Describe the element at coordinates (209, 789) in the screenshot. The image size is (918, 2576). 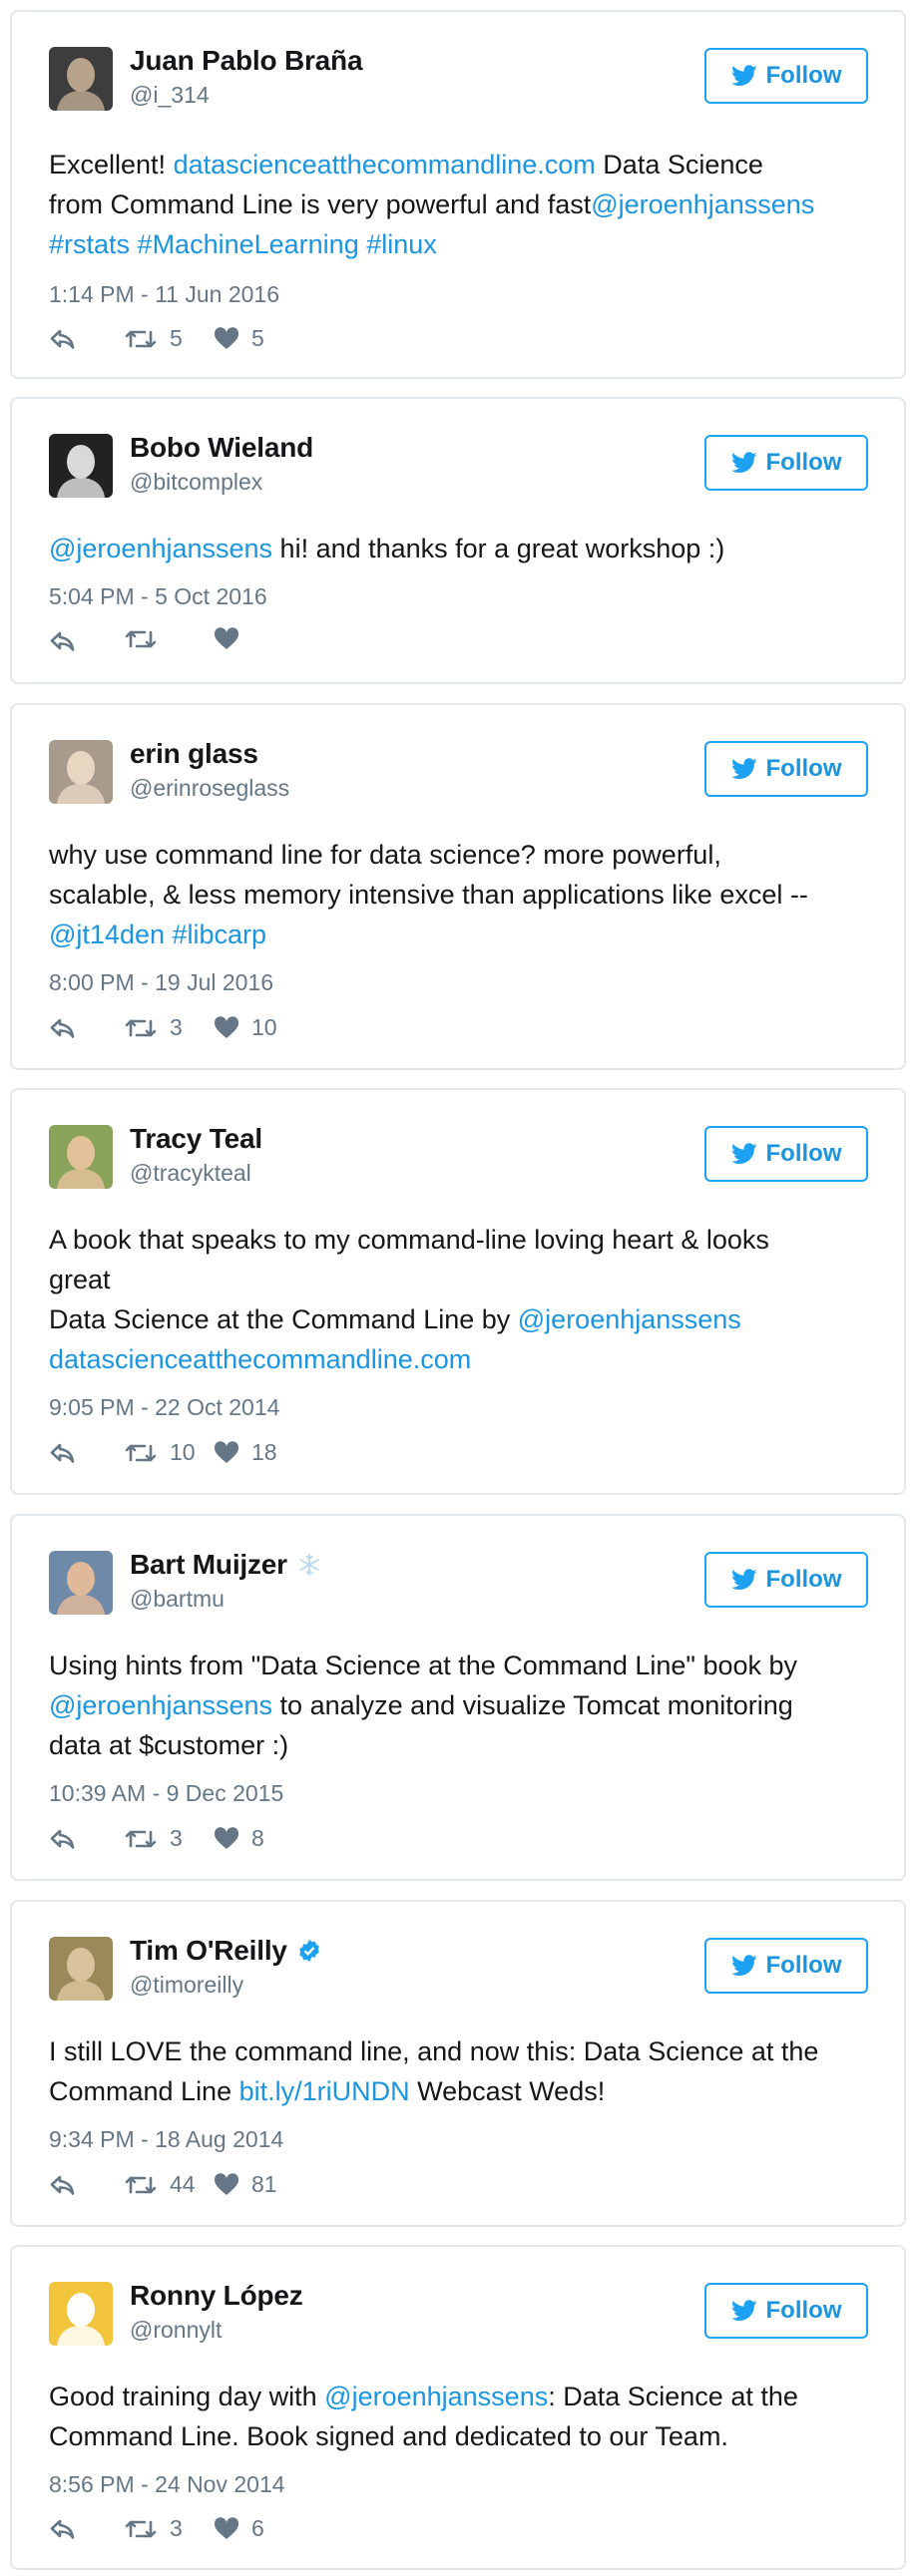
I see `author-handle: @erinroseglass` at that location.